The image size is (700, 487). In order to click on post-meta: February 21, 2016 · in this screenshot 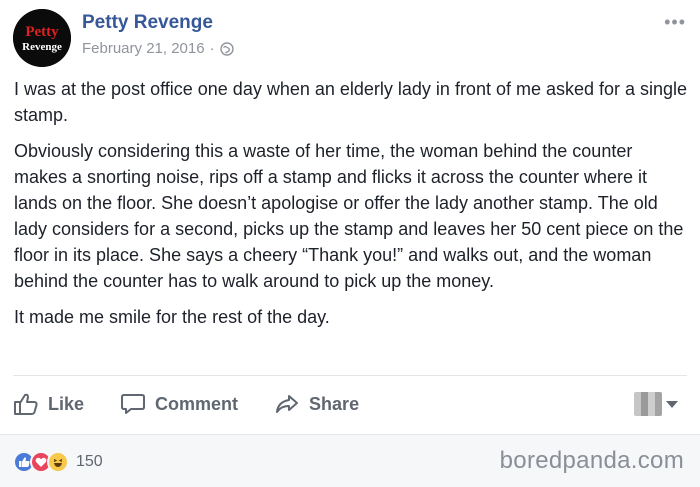, I will do `click(158, 48)`.